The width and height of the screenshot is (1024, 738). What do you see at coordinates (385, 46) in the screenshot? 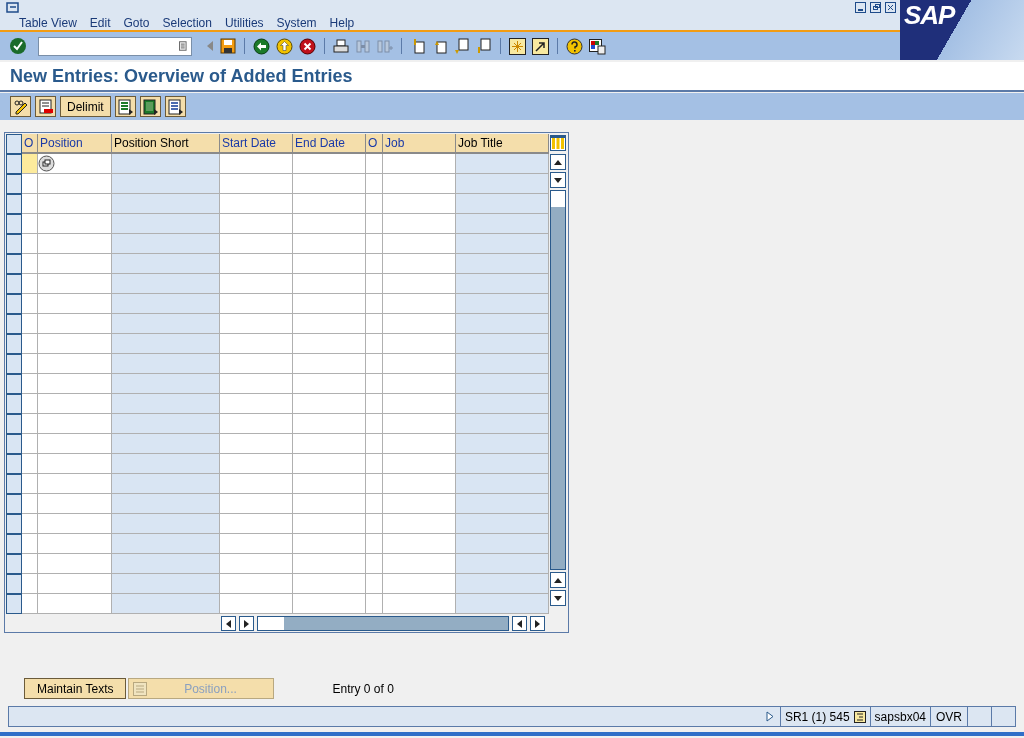
I see `binoculars-plus-icon` at bounding box center [385, 46].